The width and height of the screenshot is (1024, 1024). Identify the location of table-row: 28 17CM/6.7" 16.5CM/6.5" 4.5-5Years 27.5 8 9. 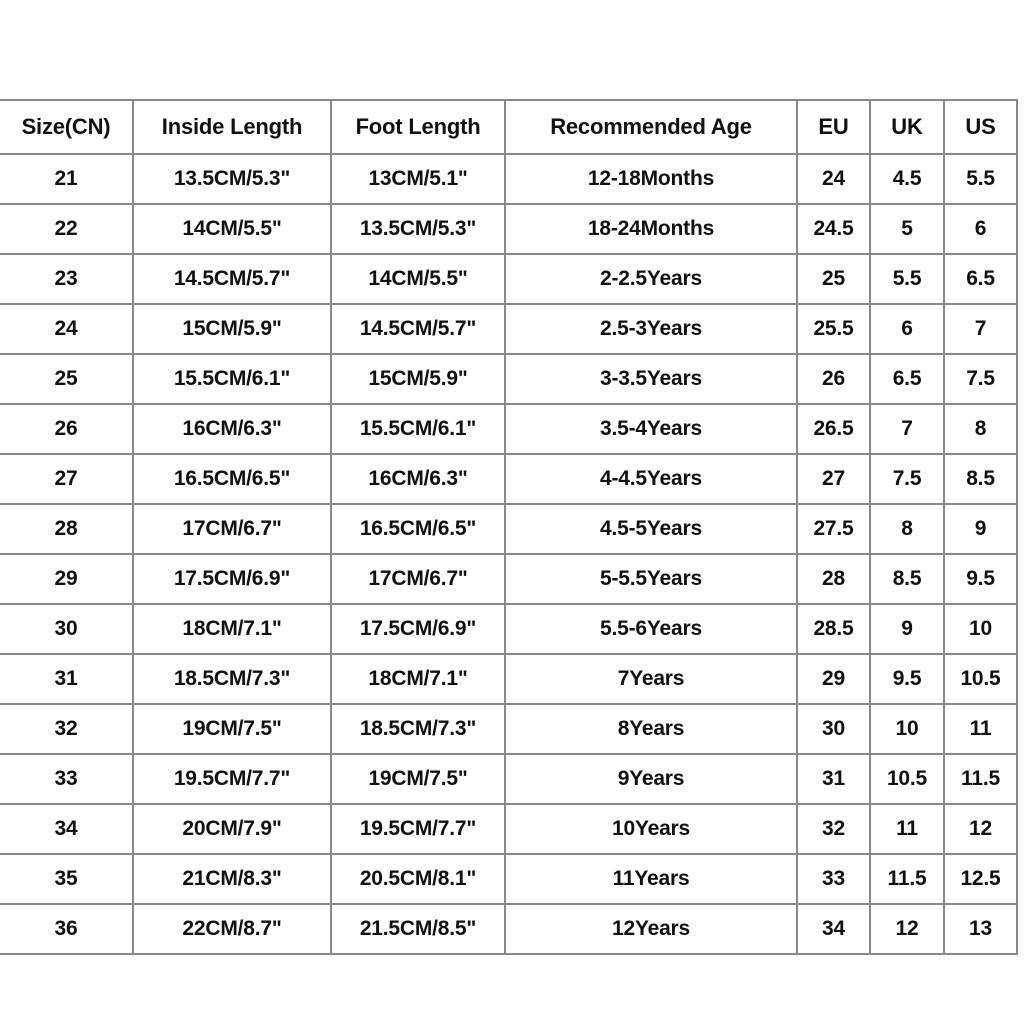
(509, 529).